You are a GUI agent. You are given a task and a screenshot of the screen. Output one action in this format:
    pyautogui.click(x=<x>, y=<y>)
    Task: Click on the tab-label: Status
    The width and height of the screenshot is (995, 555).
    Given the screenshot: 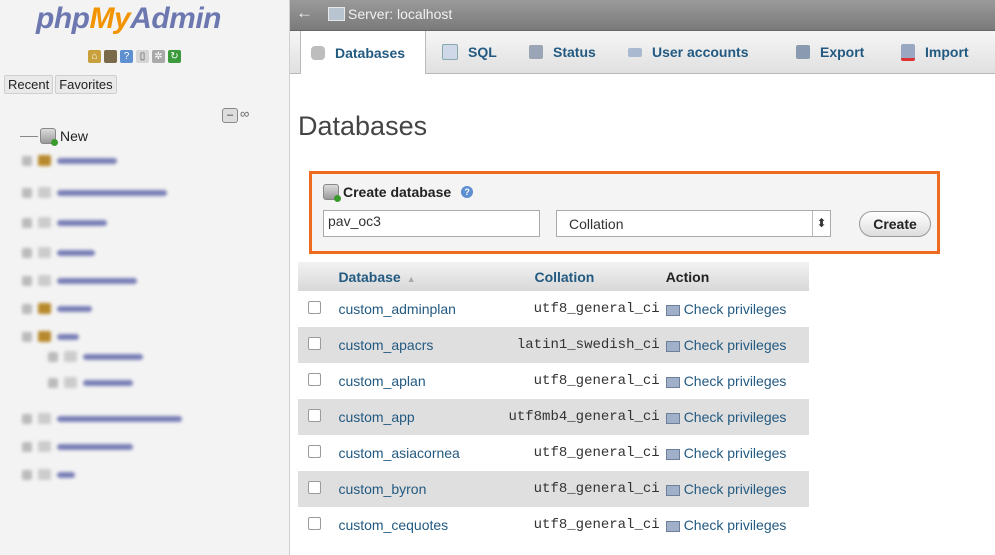 What is the action you would take?
    pyautogui.click(x=574, y=52)
    